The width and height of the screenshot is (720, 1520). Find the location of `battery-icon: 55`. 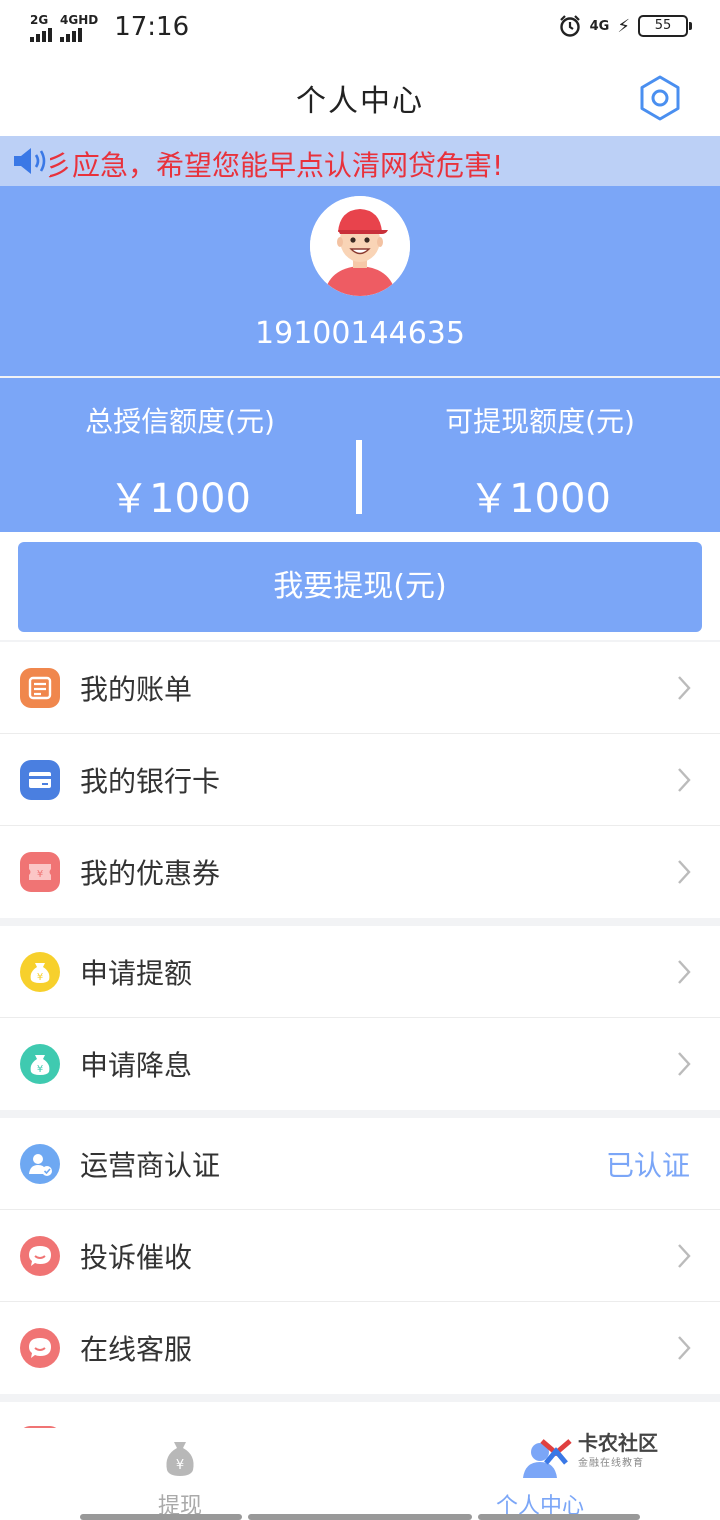

battery-icon: 55 is located at coordinates (665, 26).